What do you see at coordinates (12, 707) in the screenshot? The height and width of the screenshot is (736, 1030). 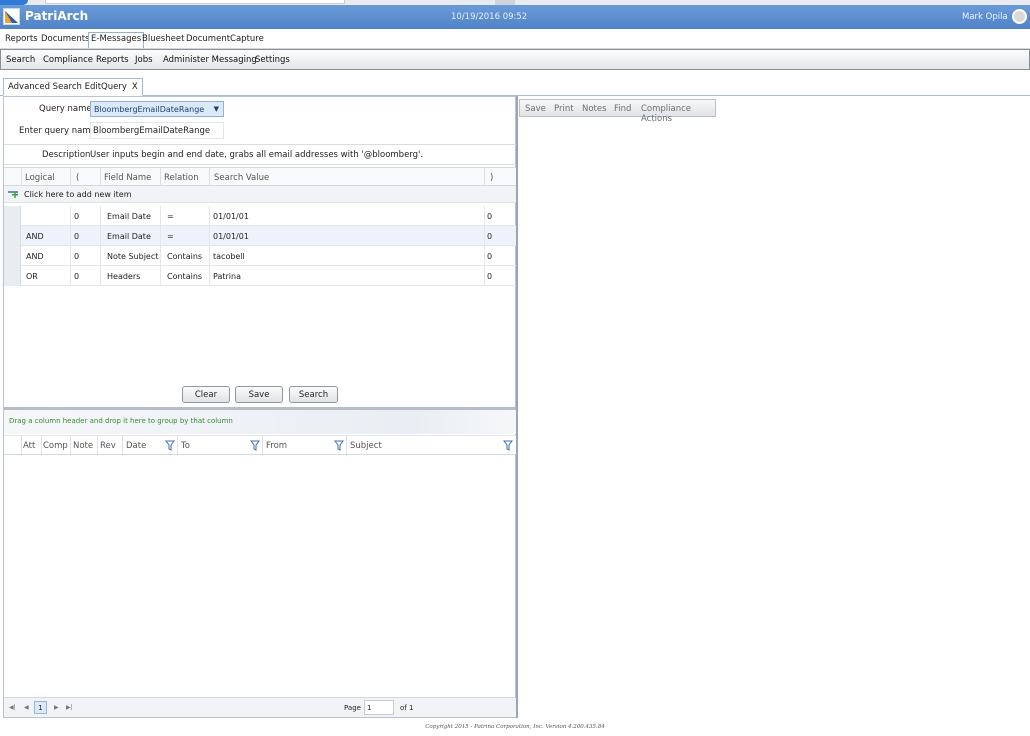 I see `first-page-icon: ◀|` at bounding box center [12, 707].